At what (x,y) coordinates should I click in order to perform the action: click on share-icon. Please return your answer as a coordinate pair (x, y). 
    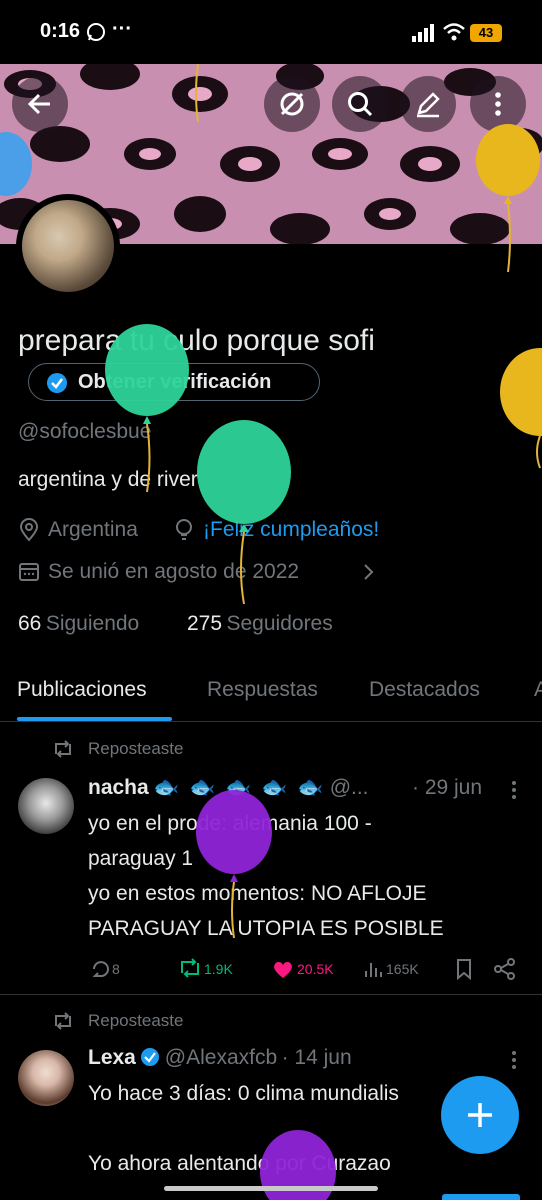
    Looking at the image, I should click on (505, 969).